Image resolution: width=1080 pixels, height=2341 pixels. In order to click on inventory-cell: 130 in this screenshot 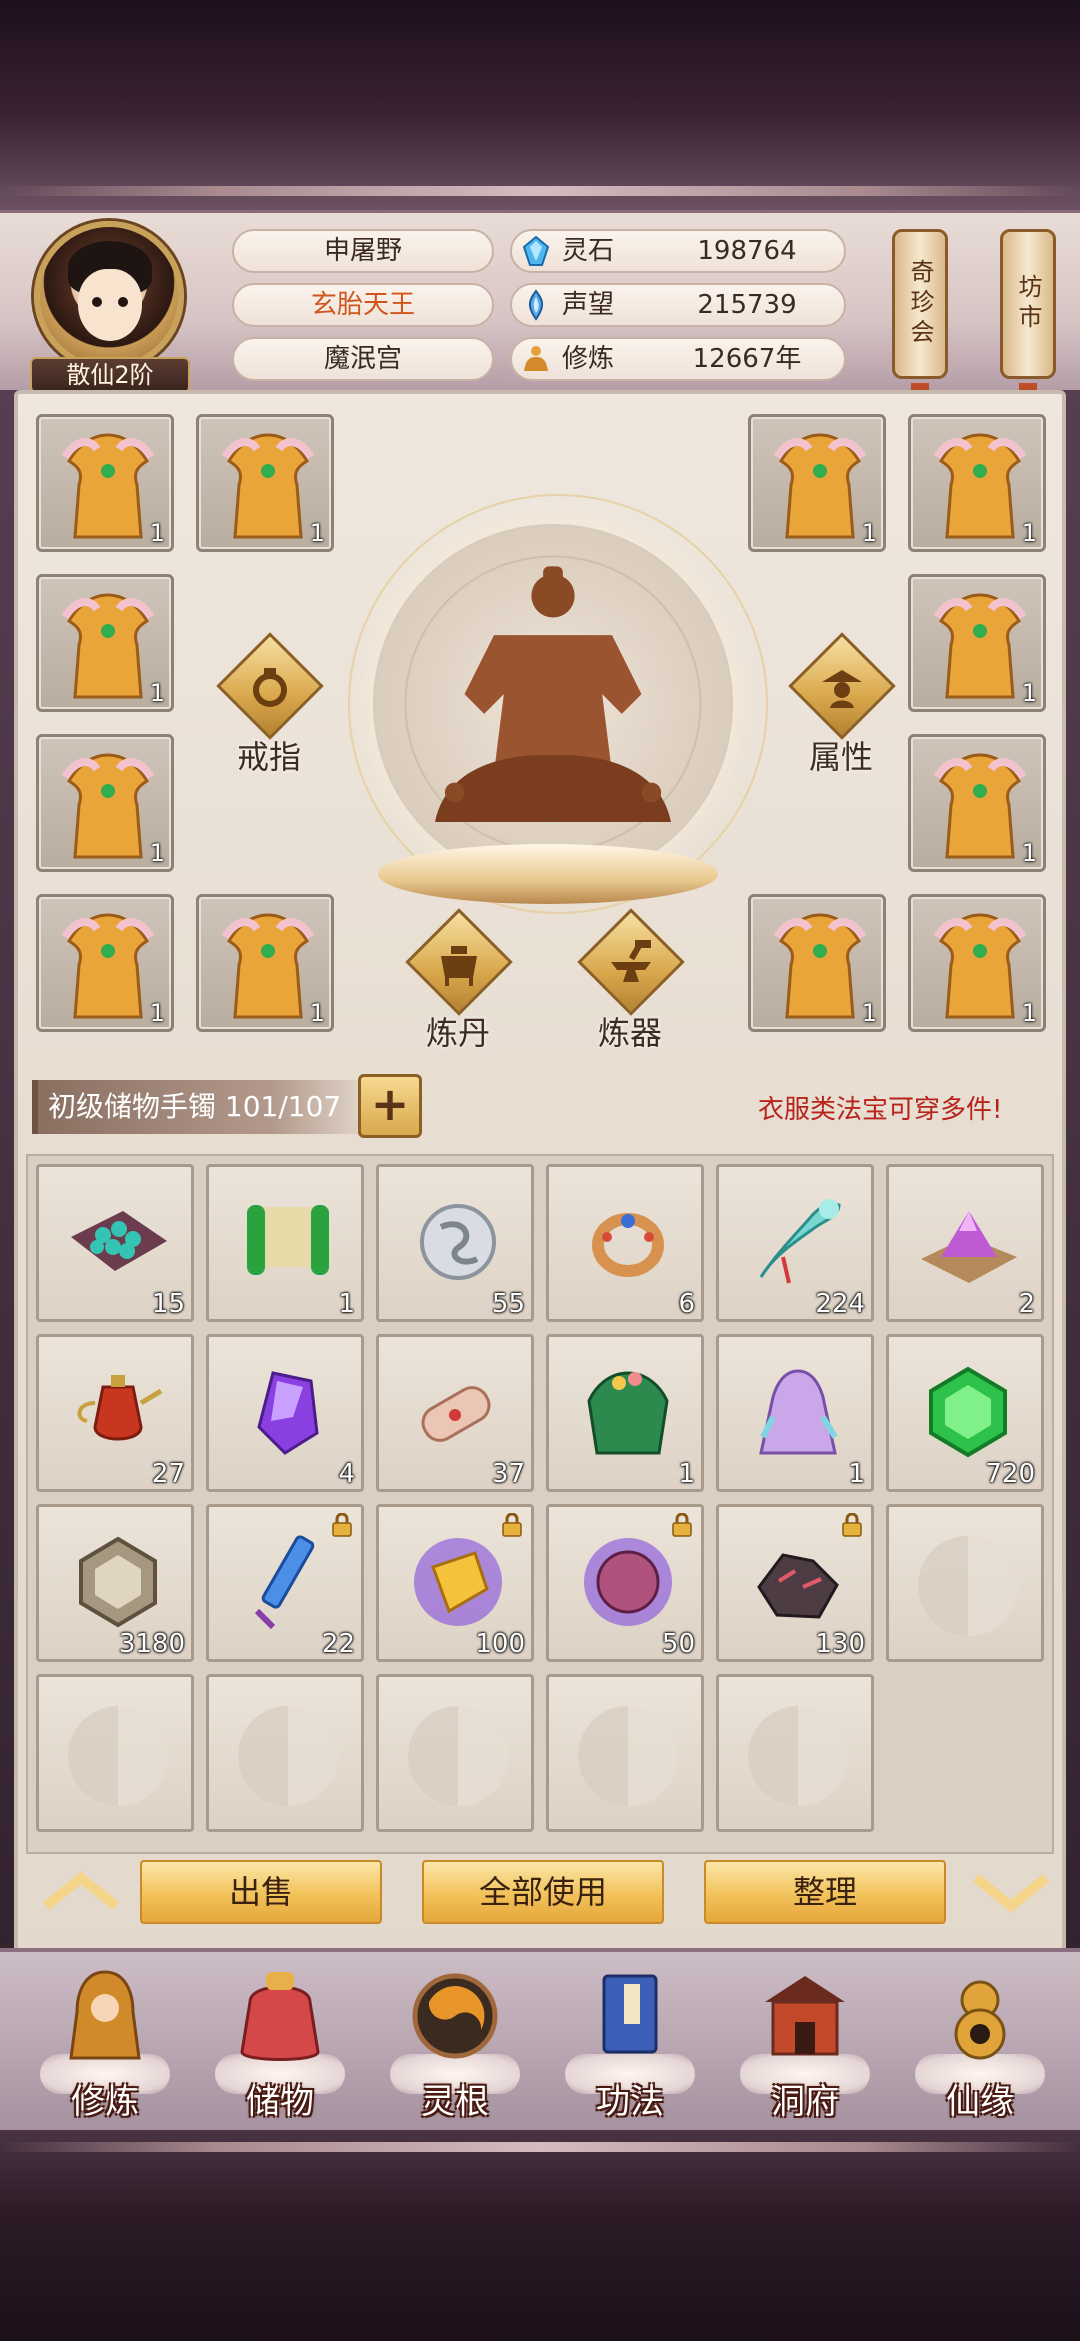, I will do `click(795, 1583)`.